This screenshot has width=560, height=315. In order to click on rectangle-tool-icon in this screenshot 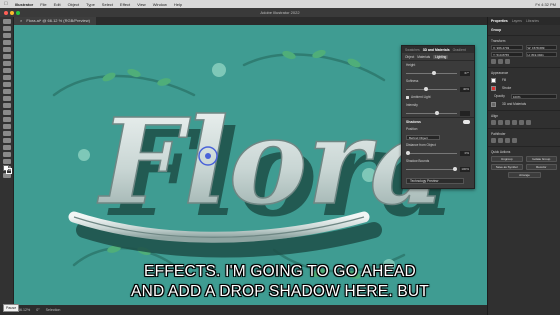, I will do `click(6, 70)`.